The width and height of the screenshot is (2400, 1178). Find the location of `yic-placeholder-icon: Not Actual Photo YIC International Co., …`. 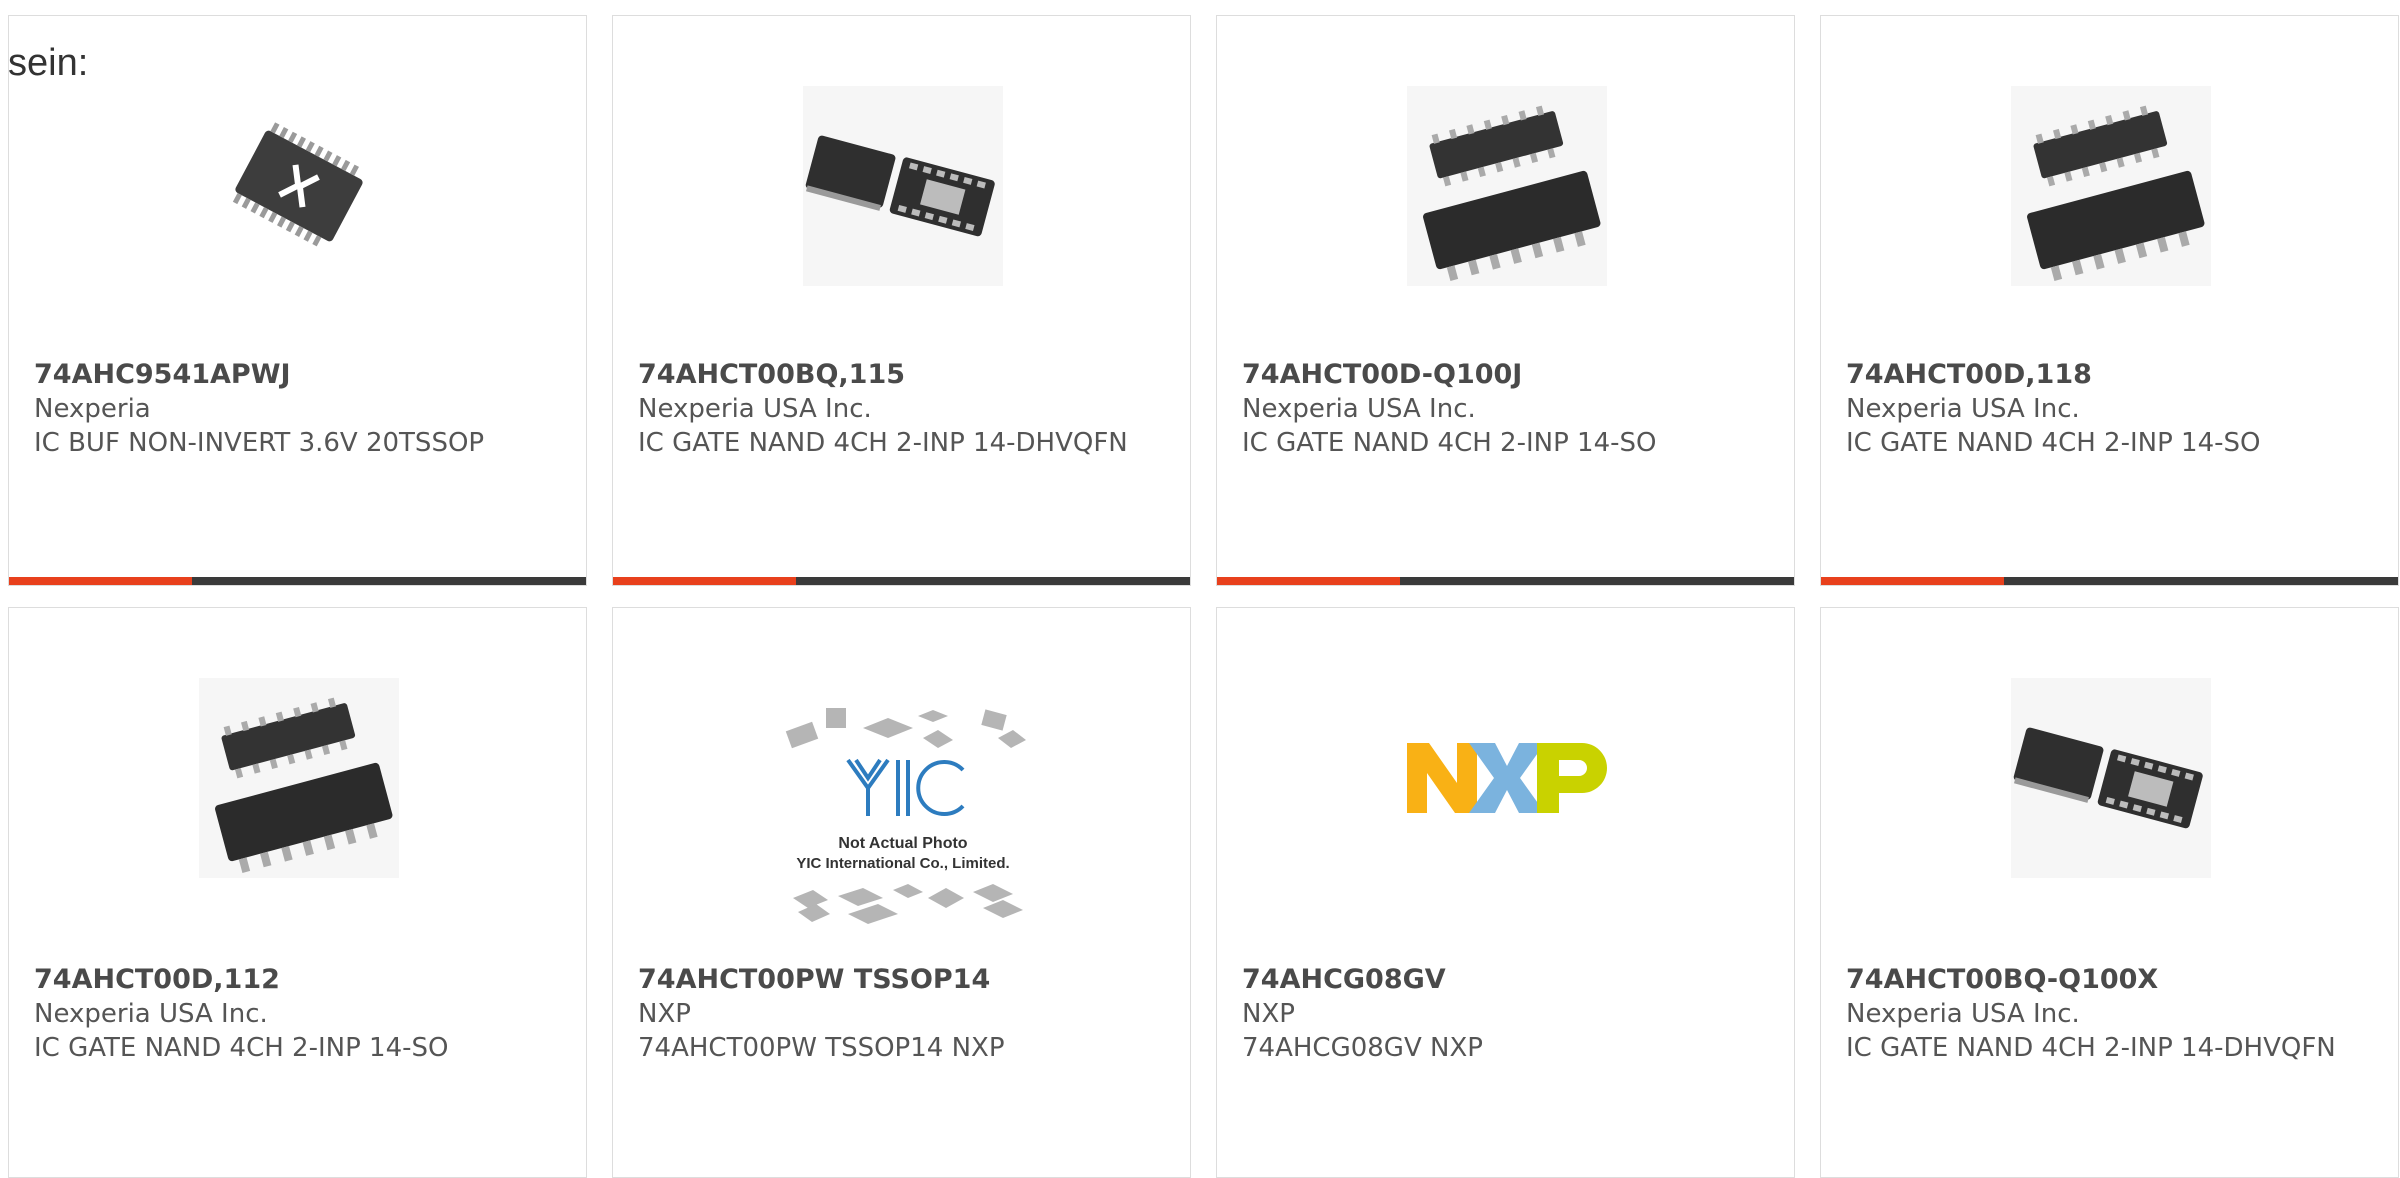

yic-placeholder-icon: Not Actual Photo YIC International Co., … is located at coordinates (903, 813).